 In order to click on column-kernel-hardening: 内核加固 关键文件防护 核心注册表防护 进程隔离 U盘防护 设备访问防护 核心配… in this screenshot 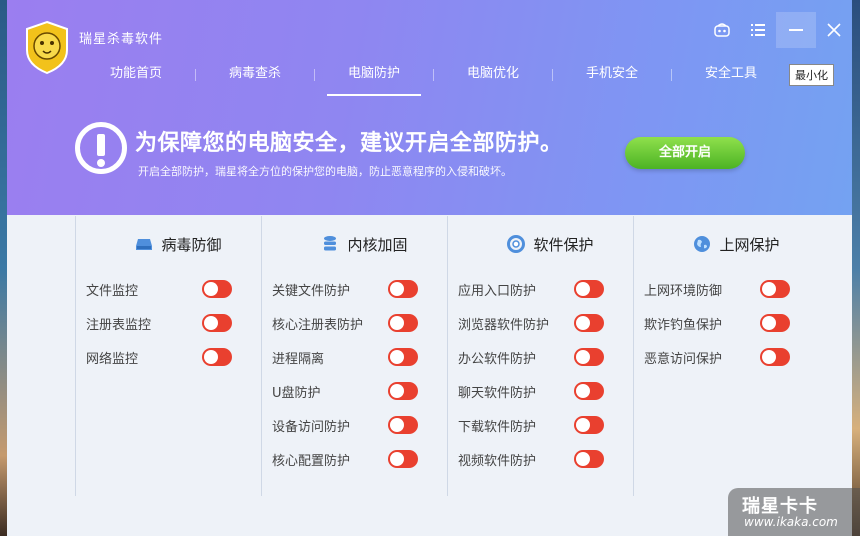, I will do `click(354, 356)`.